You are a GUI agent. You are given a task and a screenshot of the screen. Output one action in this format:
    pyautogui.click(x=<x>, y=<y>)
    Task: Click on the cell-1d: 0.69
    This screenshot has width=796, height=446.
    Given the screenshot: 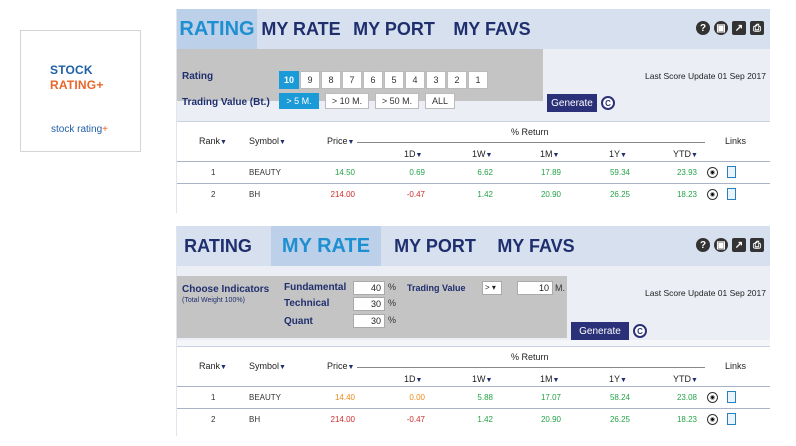 What is the action you would take?
    pyautogui.click(x=417, y=172)
    